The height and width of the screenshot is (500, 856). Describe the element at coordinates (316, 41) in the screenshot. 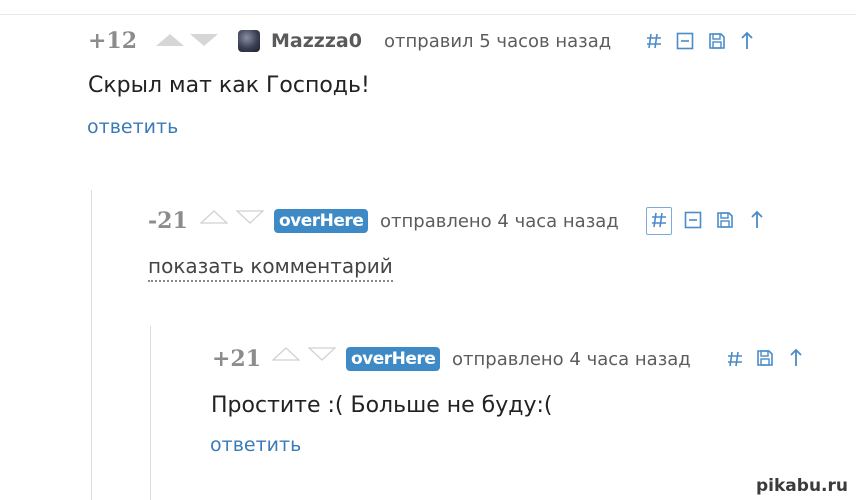

I see `username: Mazzza0` at that location.